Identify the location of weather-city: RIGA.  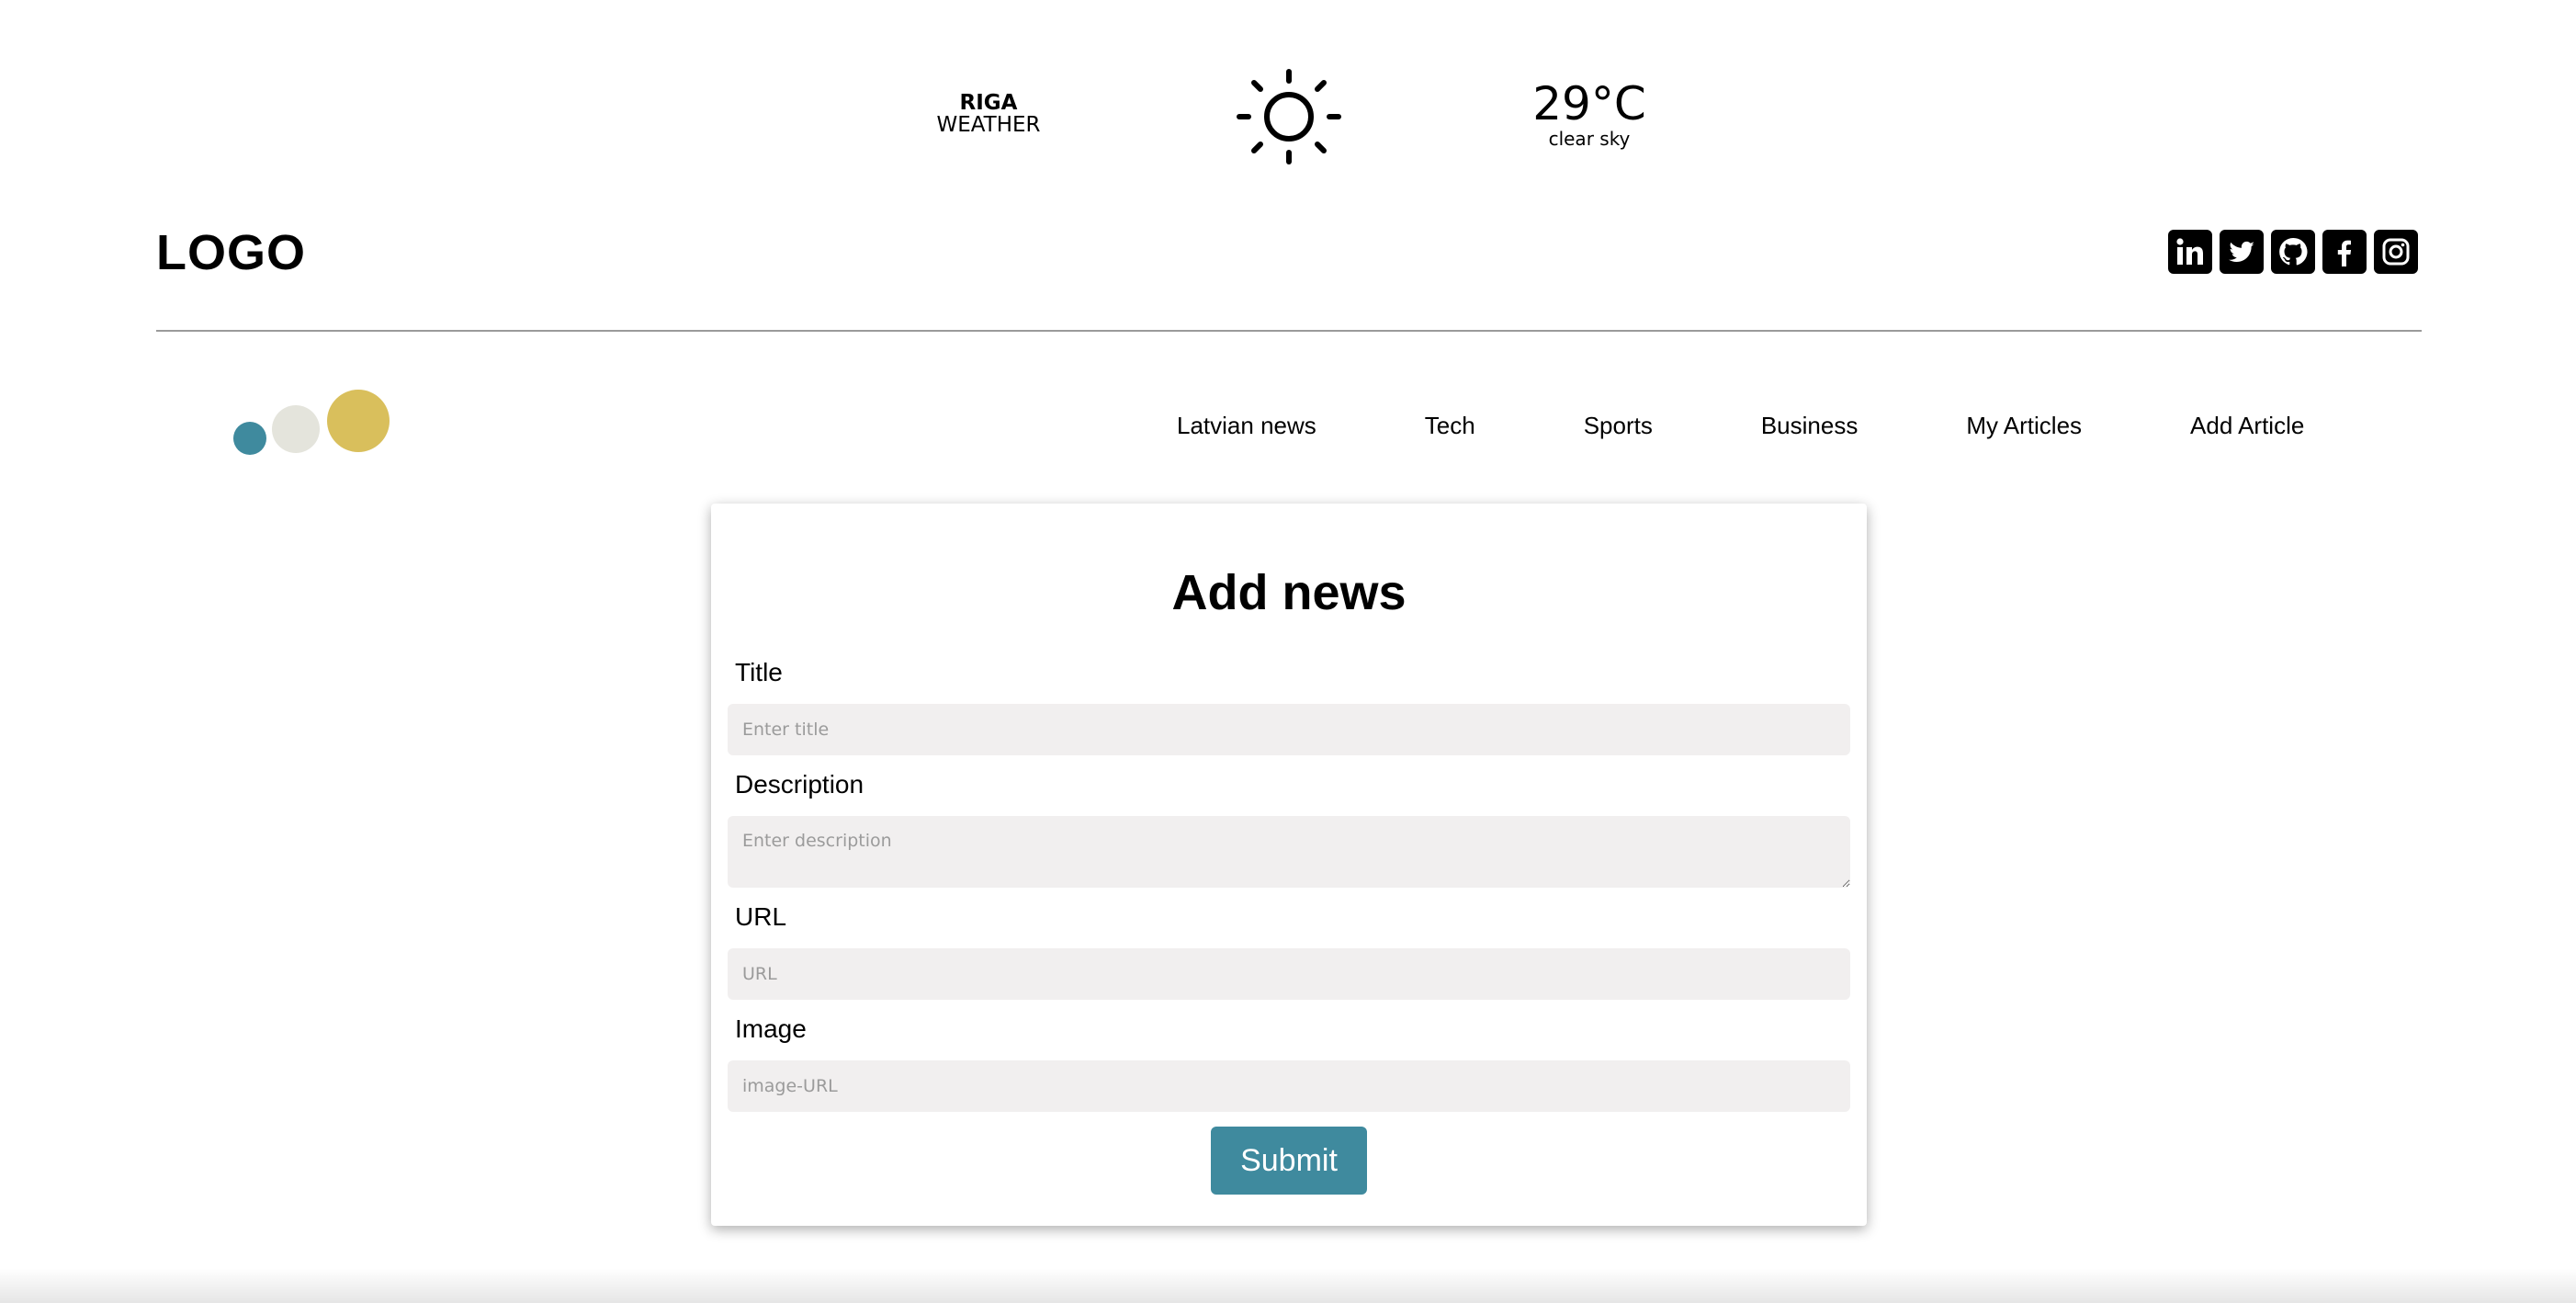
(988, 103).